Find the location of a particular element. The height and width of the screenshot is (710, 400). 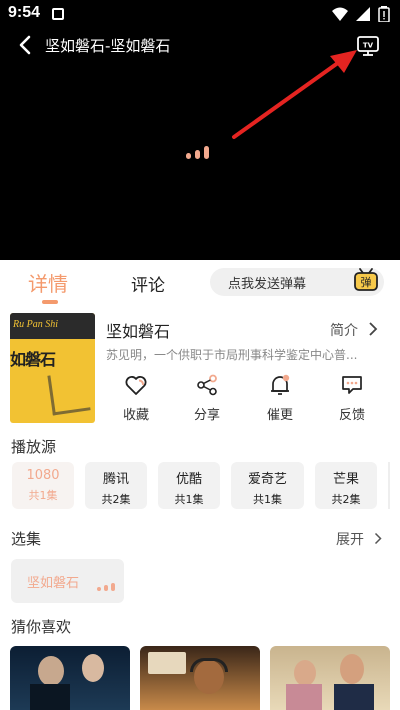

sources-title: 播放源 is located at coordinates (34, 447).